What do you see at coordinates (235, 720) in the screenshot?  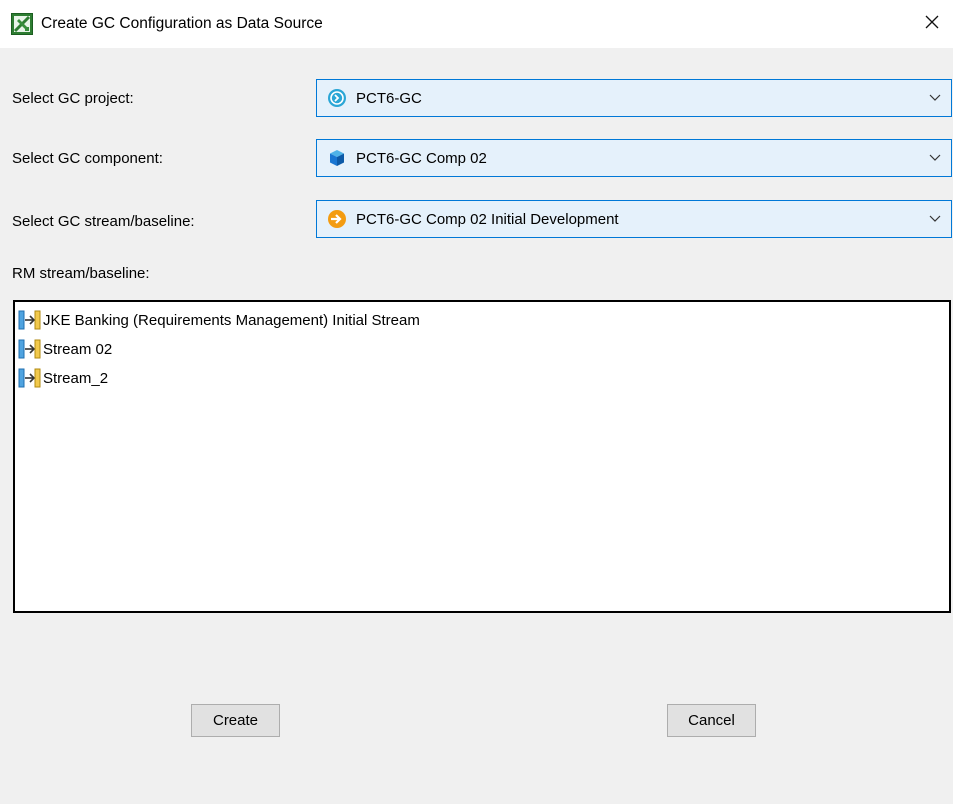 I see `create-button: Create` at bounding box center [235, 720].